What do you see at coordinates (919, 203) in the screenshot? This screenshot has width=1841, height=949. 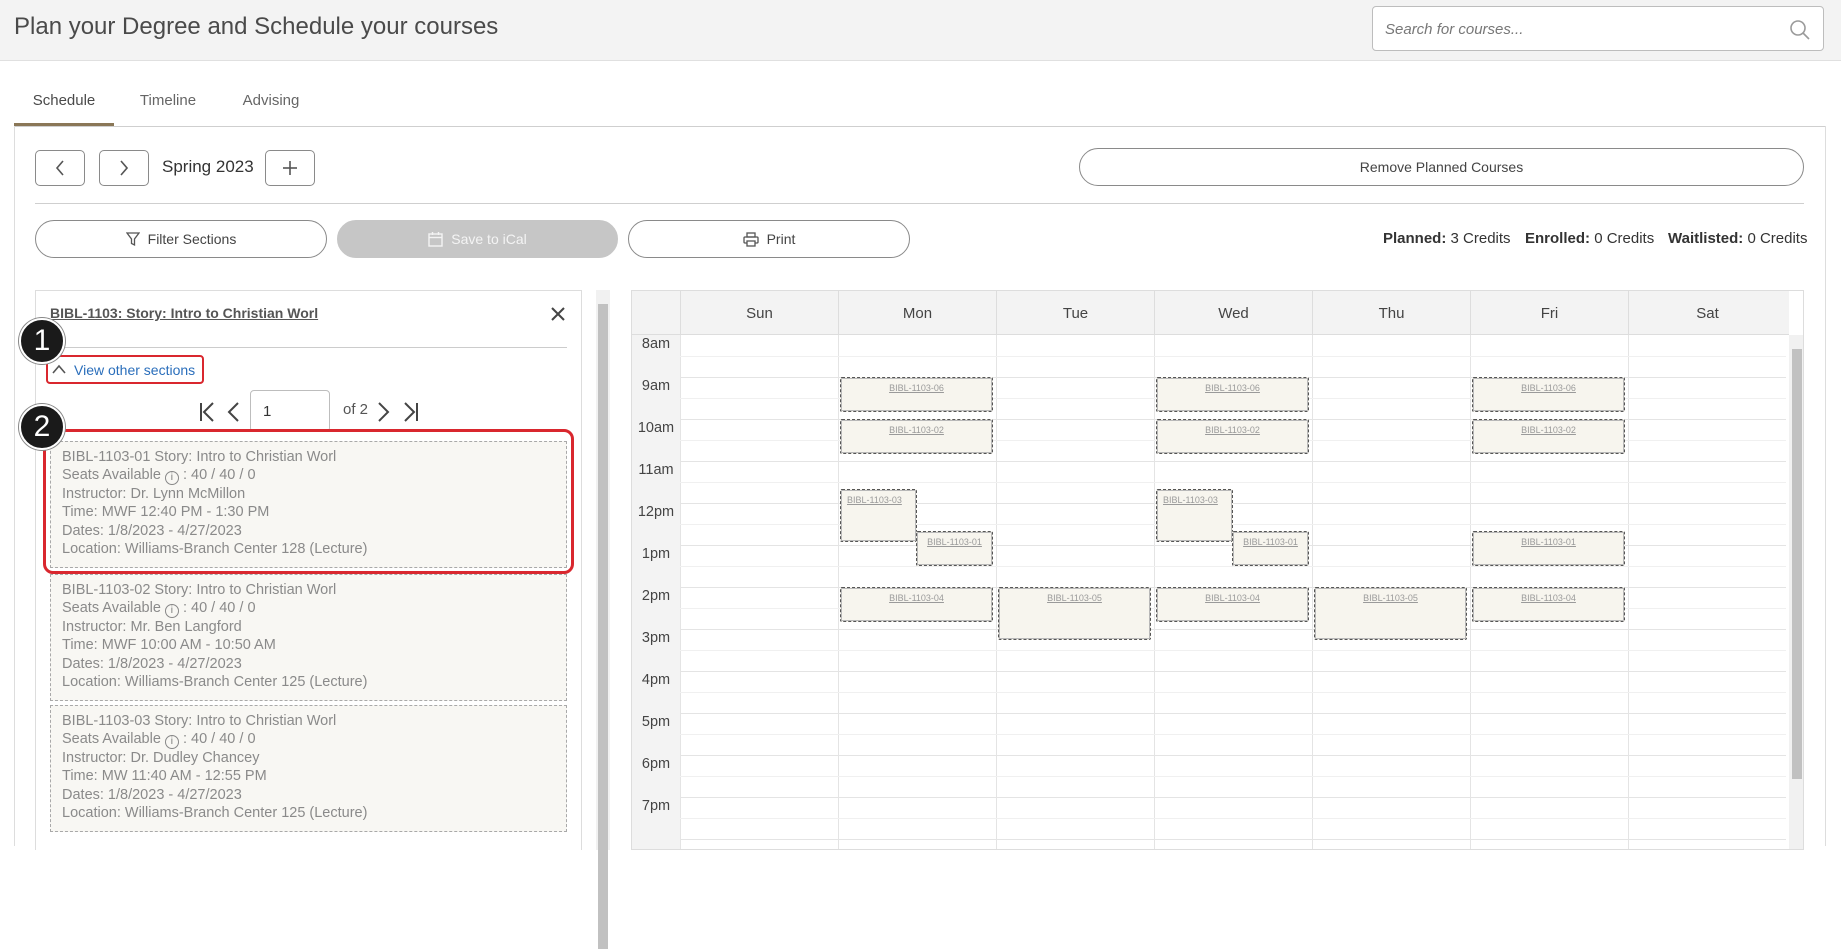 I see `toolbar-divider` at bounding box center [919, 203].